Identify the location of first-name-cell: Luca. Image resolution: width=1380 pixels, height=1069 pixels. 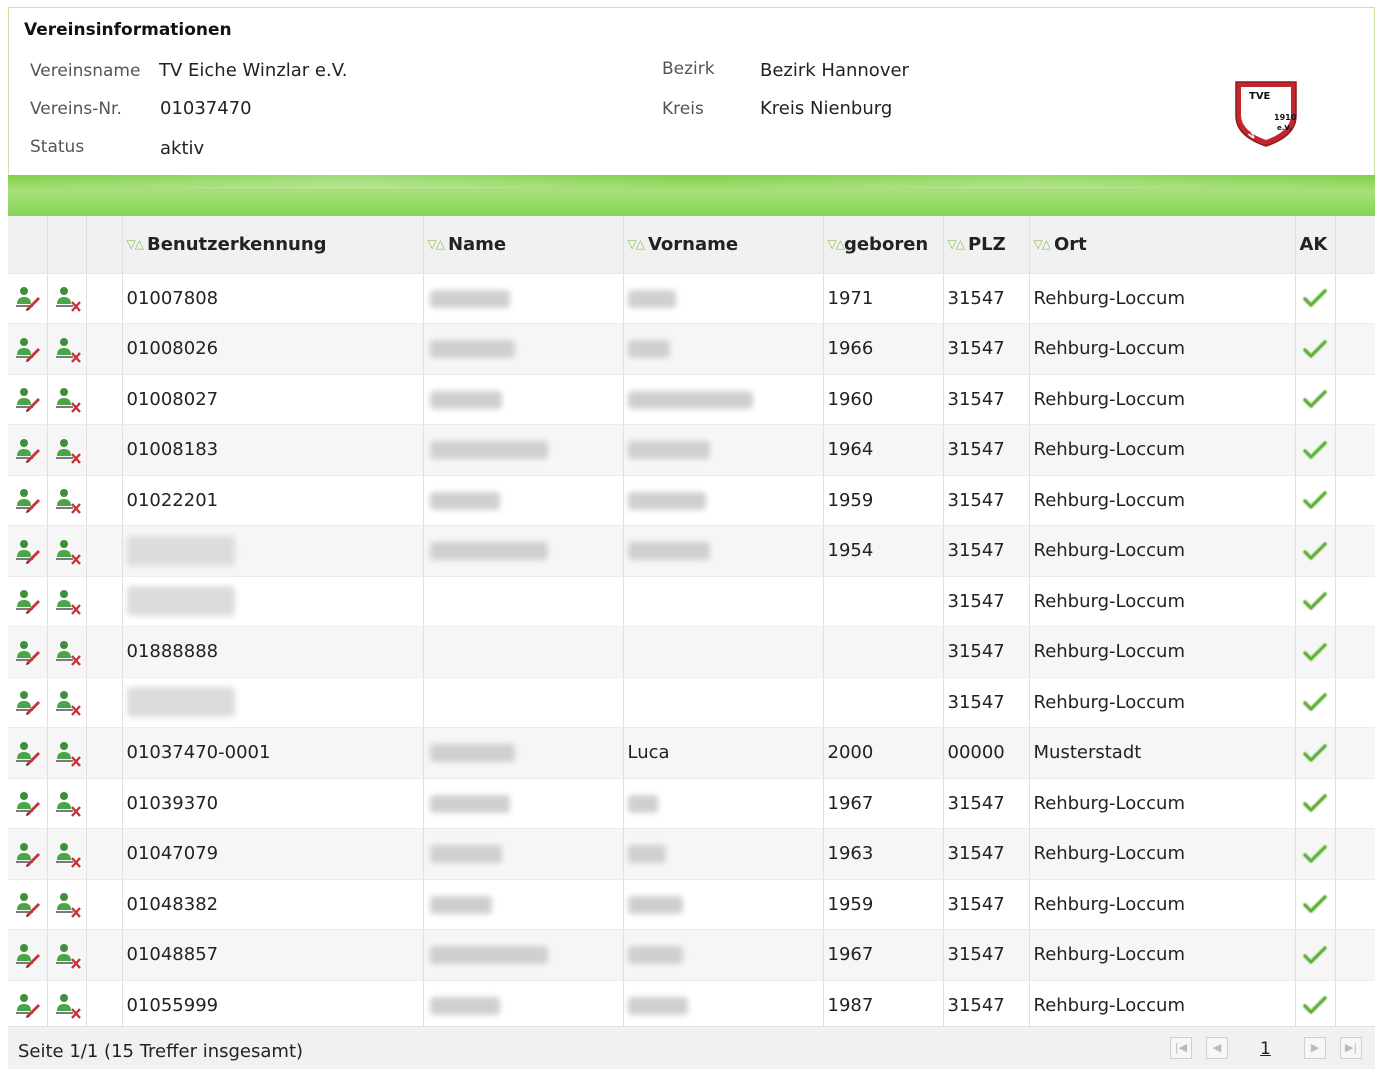
(723, 753).